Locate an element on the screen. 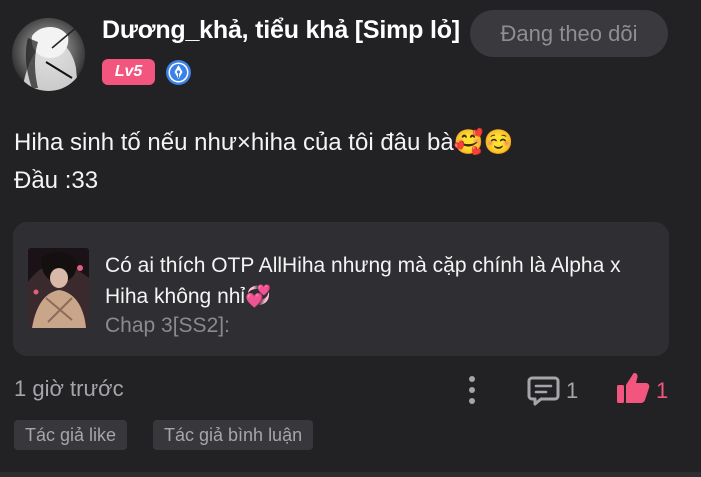  follow-button: Đang theo dõi is located at coordinates (569, 33).